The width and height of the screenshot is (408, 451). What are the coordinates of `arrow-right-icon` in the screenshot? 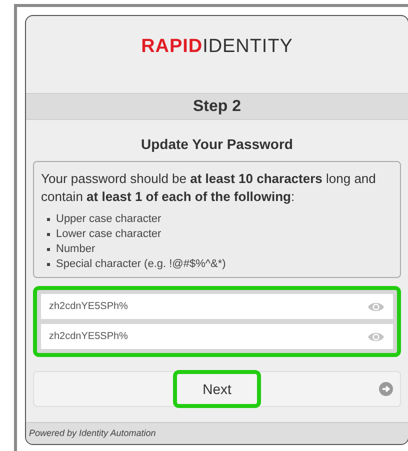 It's located at (386, 389).